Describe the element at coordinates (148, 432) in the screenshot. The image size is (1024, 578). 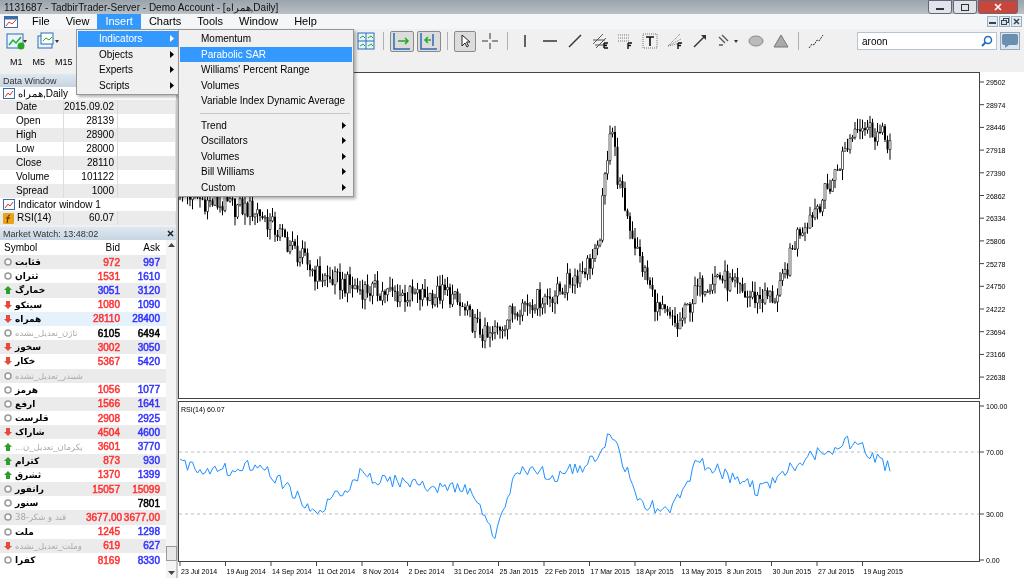
I see `ask-price: 4600` at that location.